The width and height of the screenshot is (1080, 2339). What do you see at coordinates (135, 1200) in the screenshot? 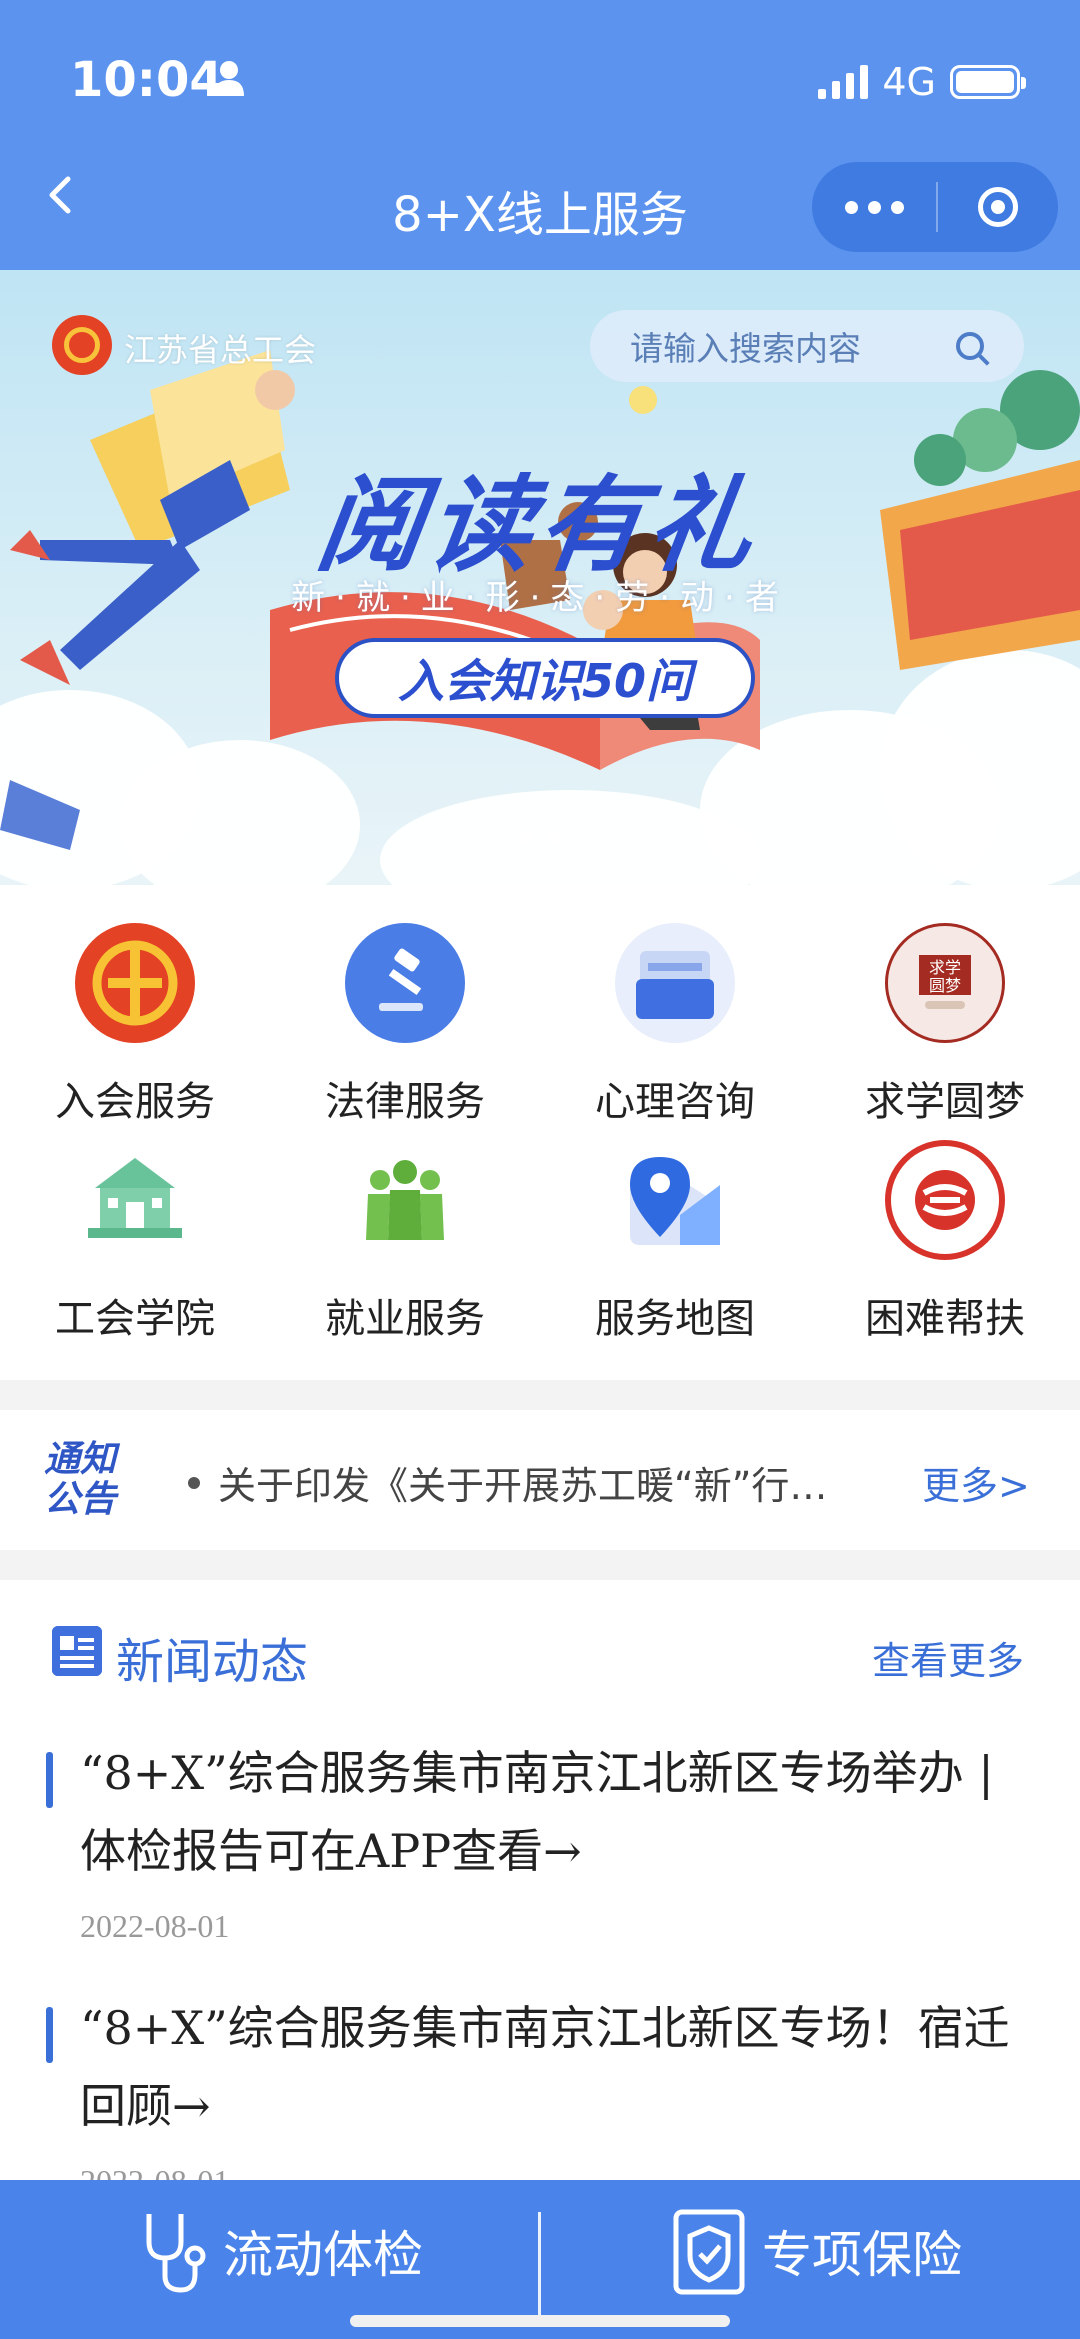
I see `building-icon` at bounding box center [135, 1200].